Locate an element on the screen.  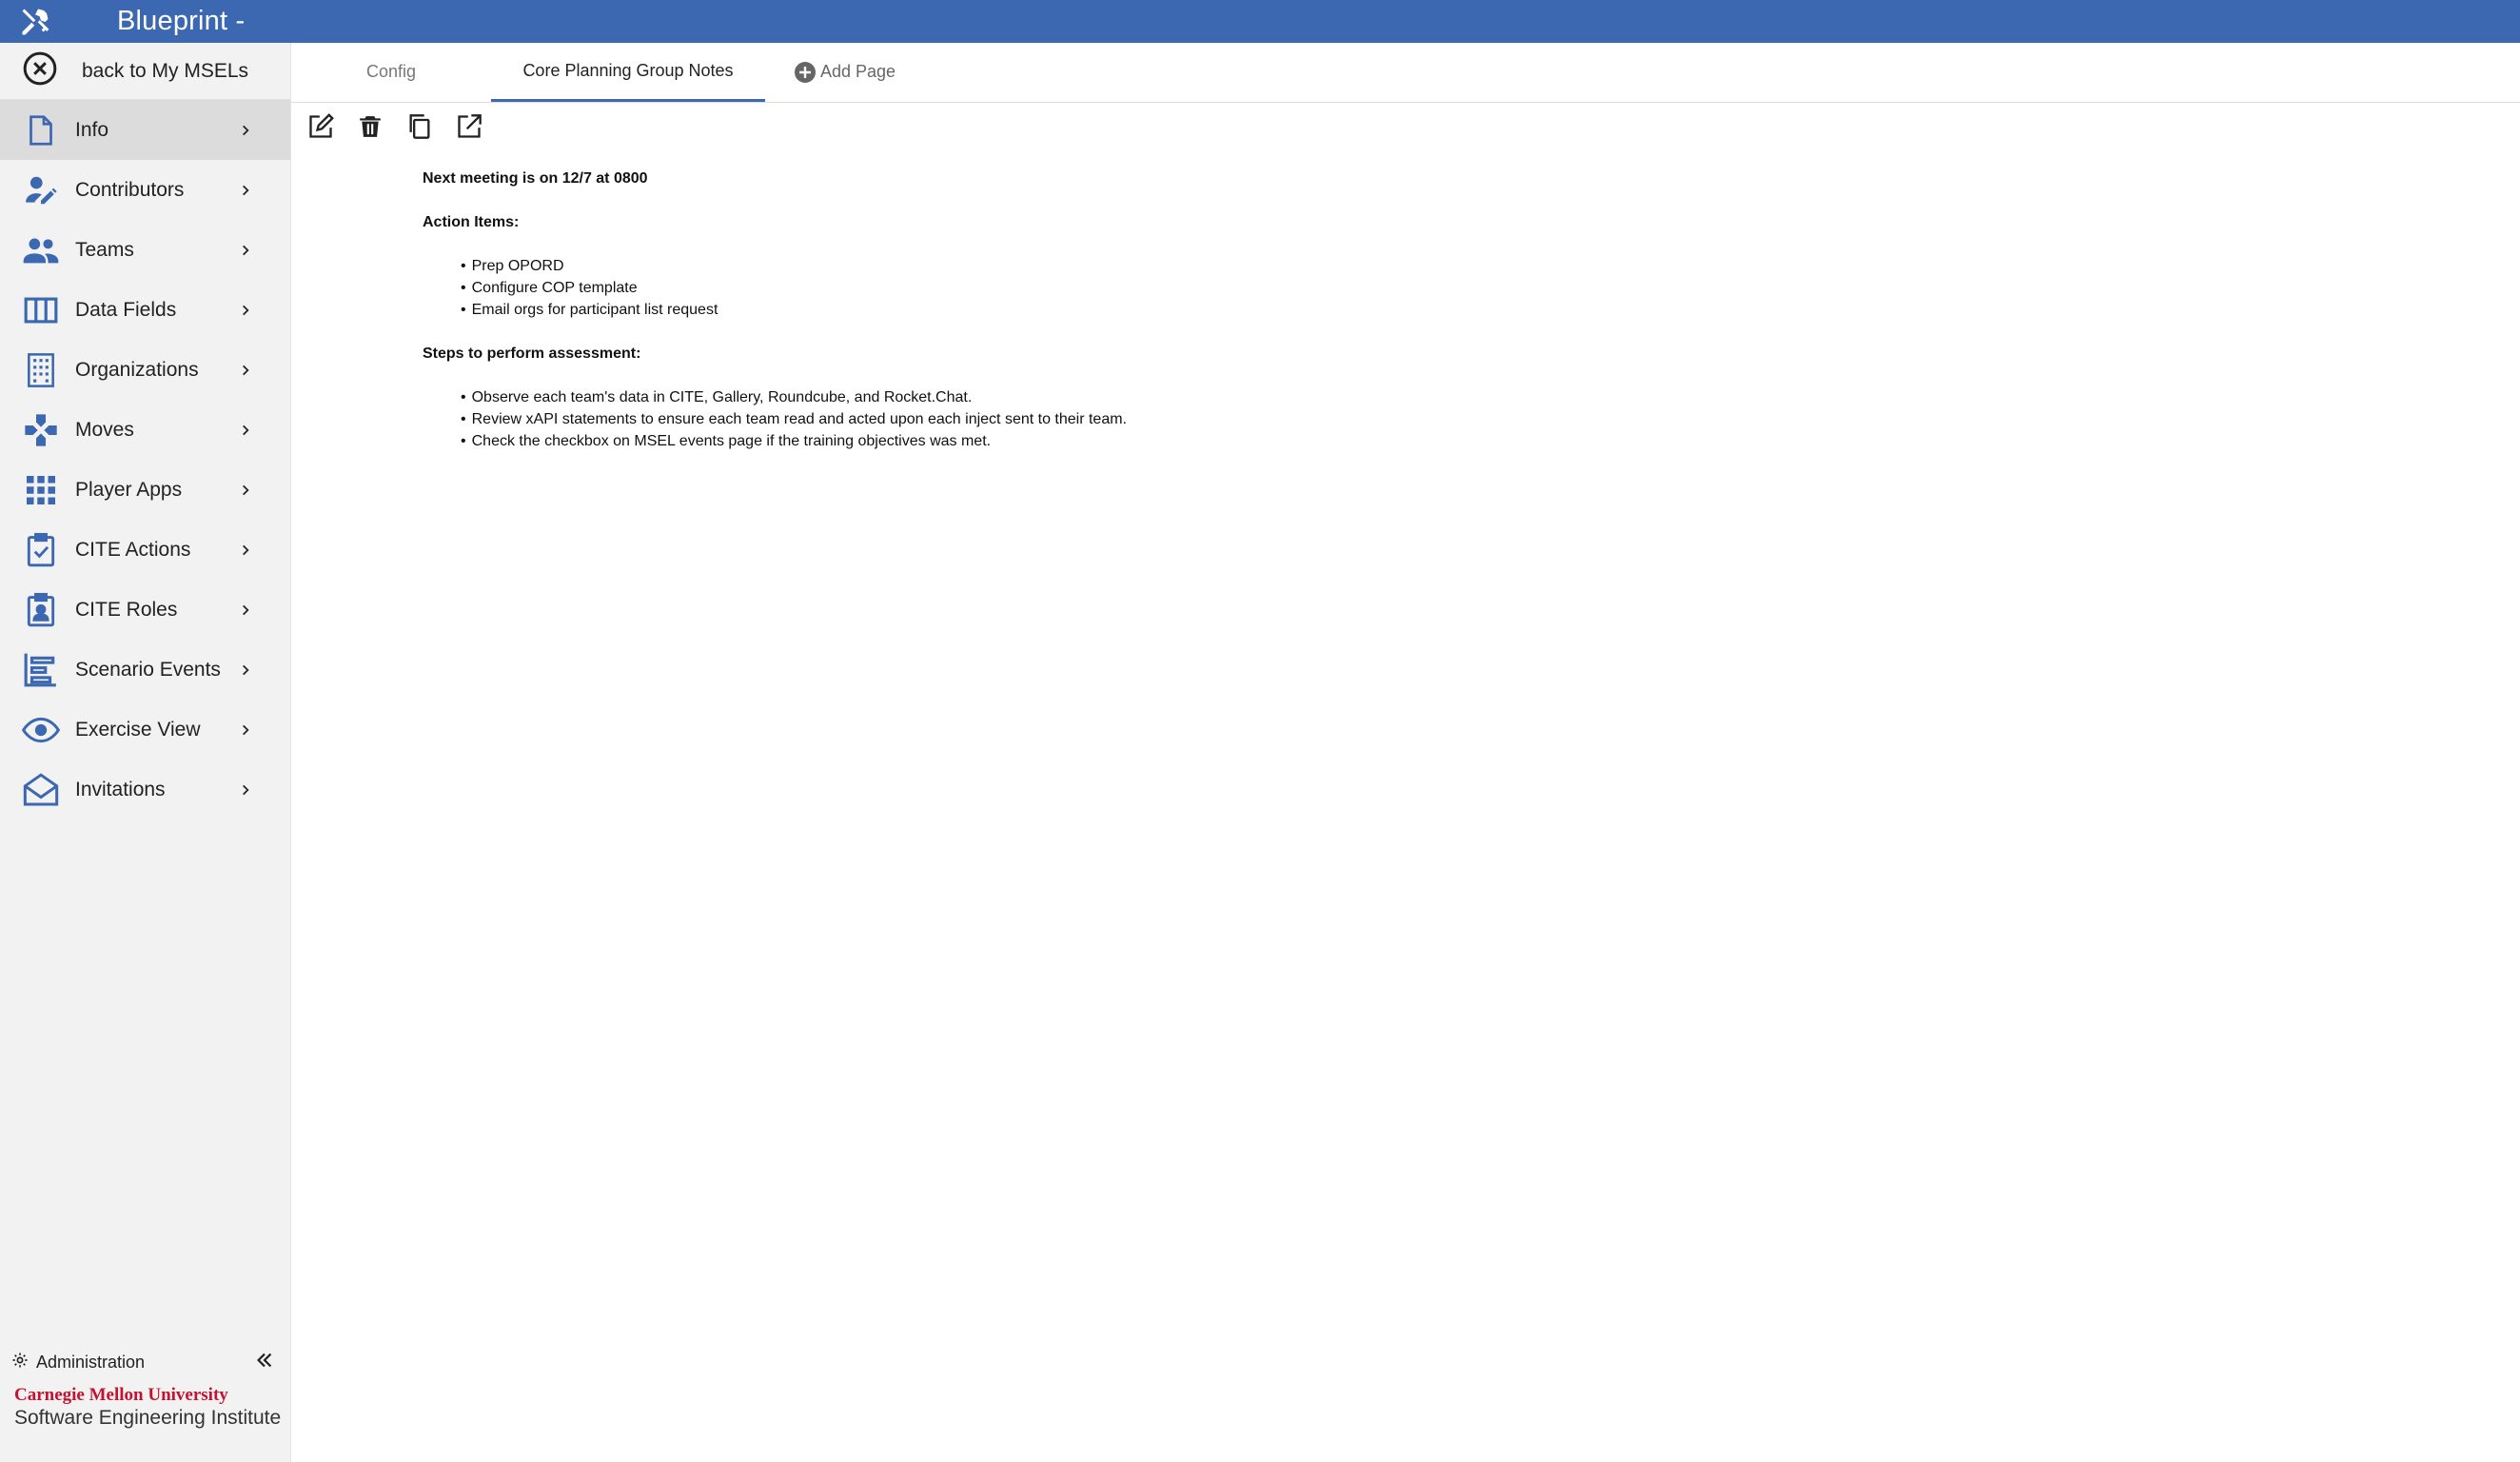
sidebar-item-label: Teams is located at coordinates (104, 249).